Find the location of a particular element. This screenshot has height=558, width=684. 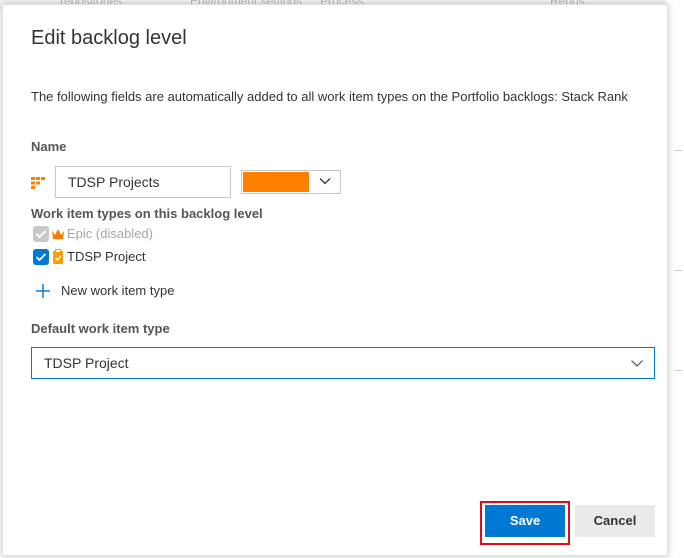

color-picker is located at coordinates (291, 182).